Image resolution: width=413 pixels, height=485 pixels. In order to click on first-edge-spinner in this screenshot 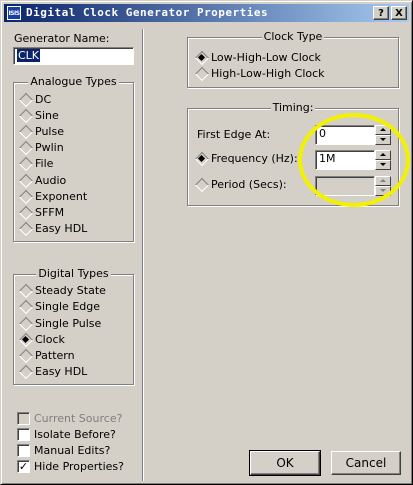, I will do `click(383, 135)`.